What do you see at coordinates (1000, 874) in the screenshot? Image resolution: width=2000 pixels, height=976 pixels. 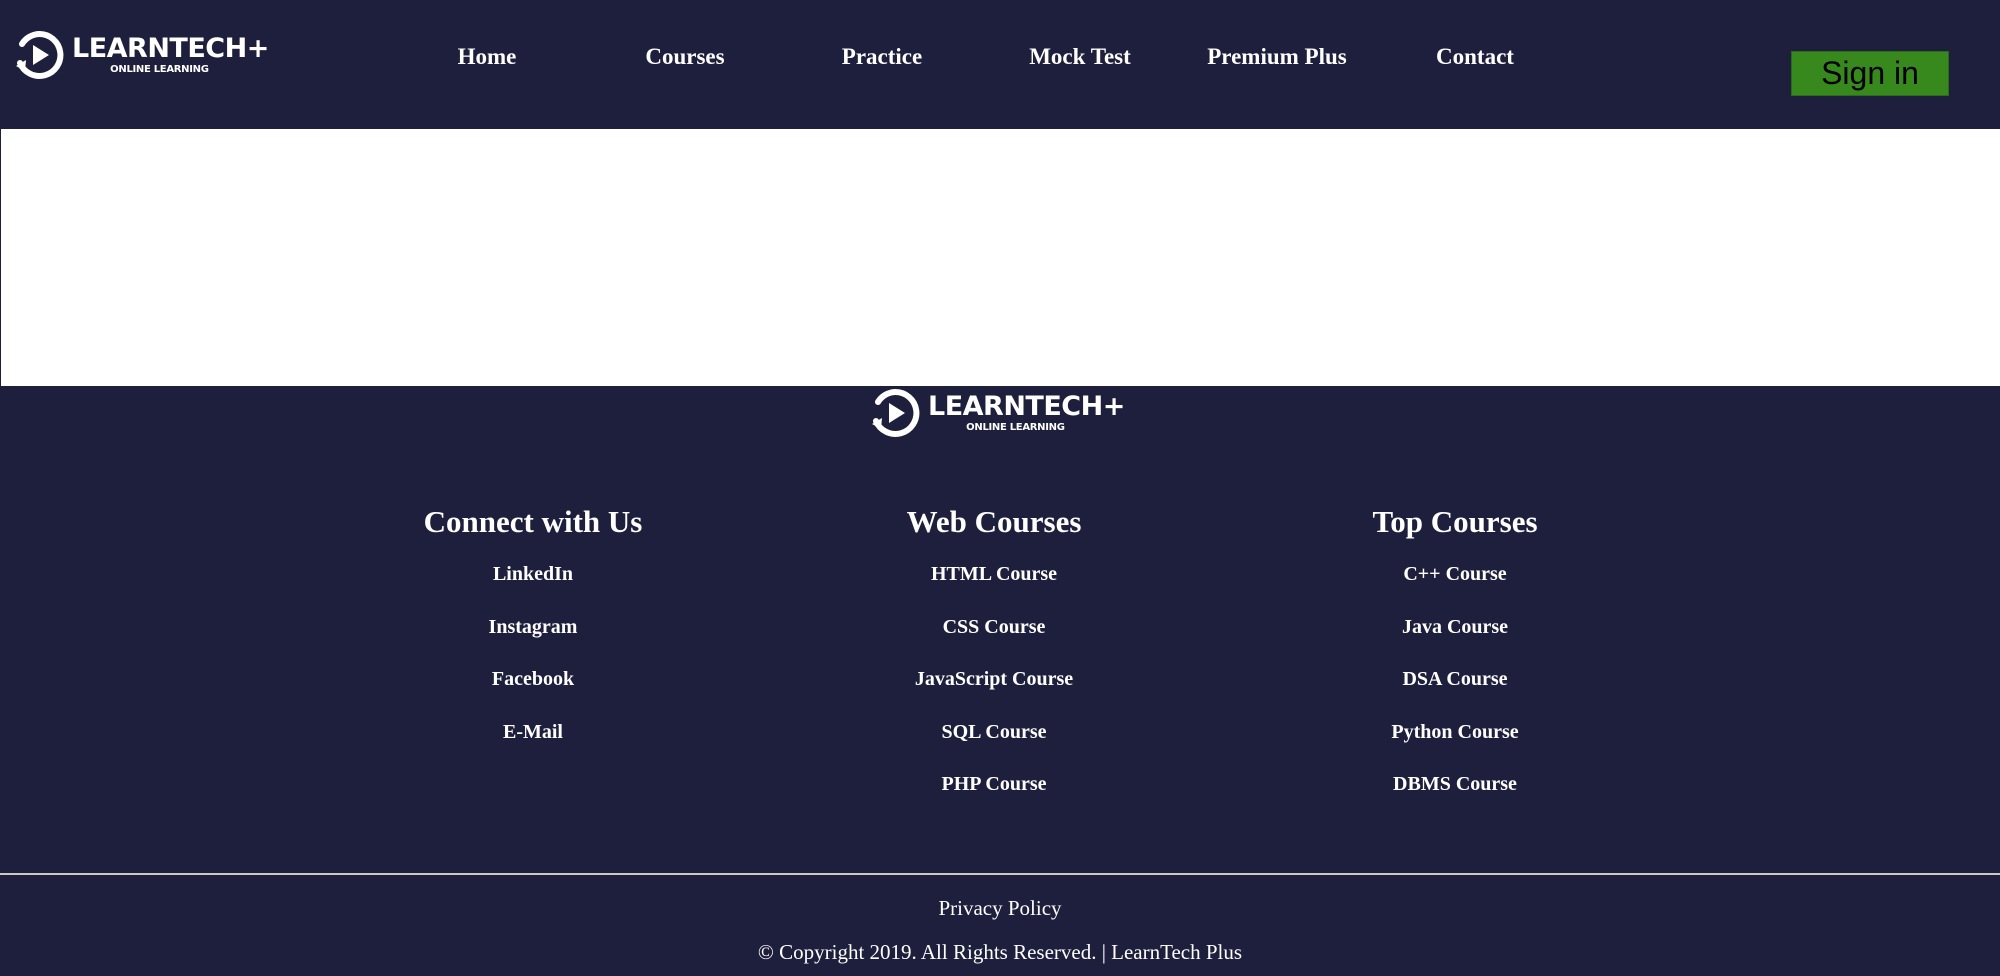 I see `footer-divider` at bounding box center [1000, 874].